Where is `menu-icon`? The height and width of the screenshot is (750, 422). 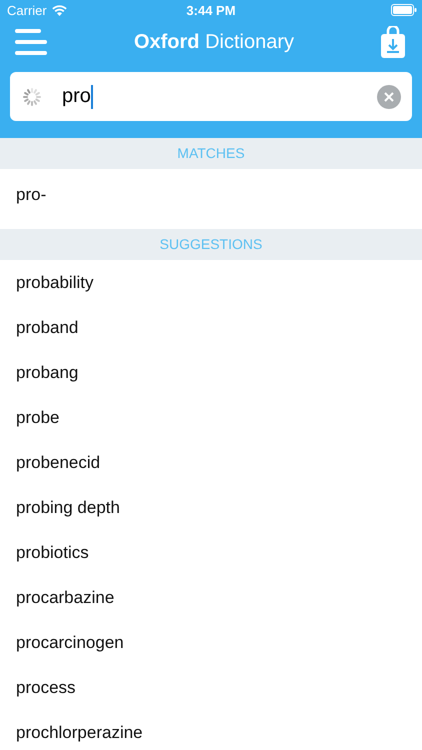 menu-icon is located at coordinates (31, 42).